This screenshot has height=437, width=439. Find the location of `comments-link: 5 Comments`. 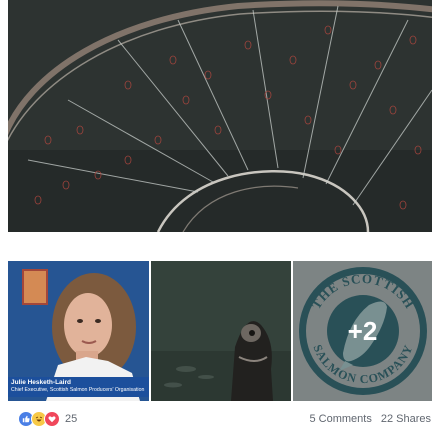

comments-link: 5 Comments is located at coordinates (340, 419).